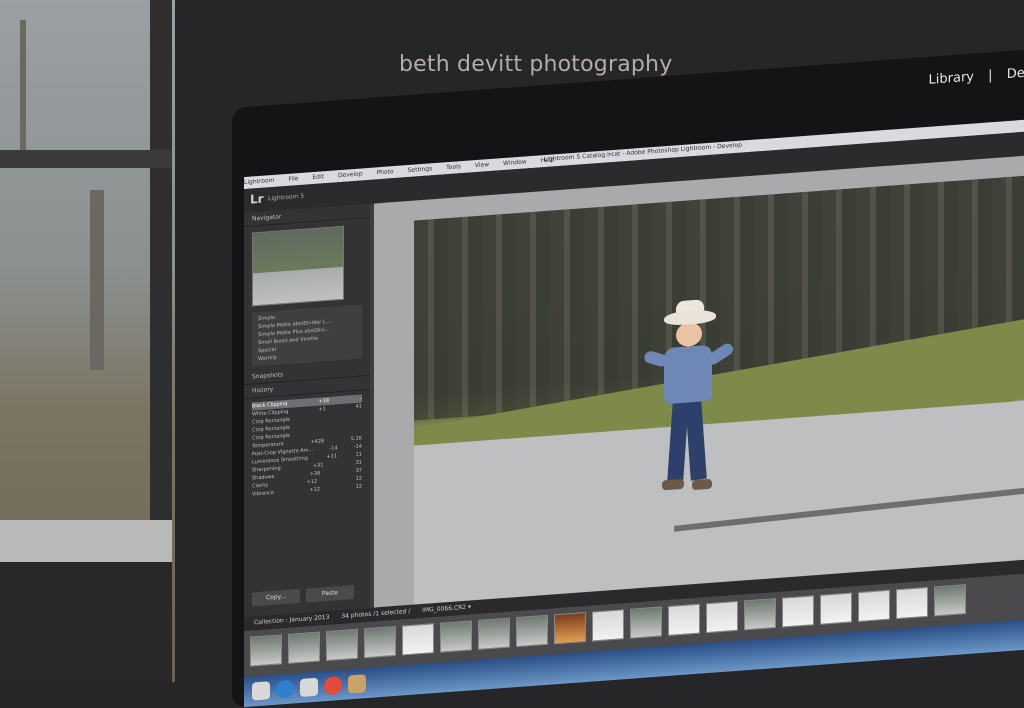  I want to click on paste-button: Paste, so click(330, 594).